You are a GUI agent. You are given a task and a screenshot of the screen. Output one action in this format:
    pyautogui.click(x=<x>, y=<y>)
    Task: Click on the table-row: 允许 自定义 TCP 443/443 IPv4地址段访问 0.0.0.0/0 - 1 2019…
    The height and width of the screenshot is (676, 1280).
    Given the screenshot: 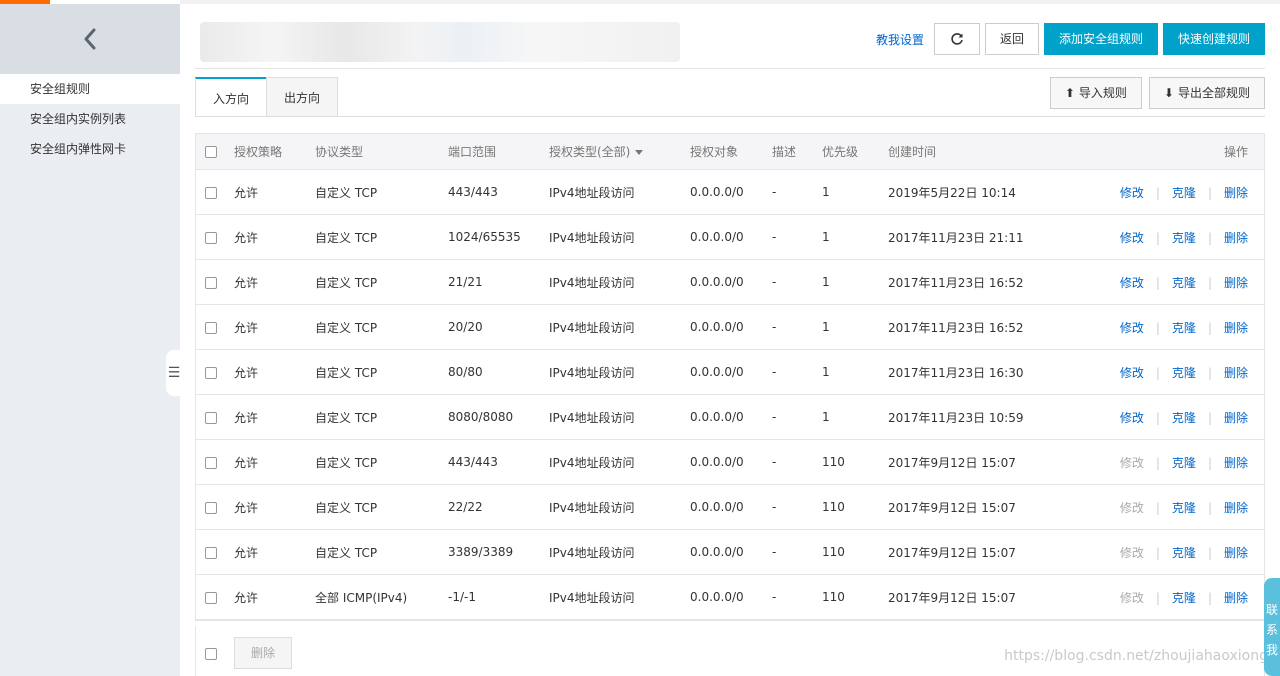 What is the action you would take?
    pyautogui.click(x=730, y=192)
    